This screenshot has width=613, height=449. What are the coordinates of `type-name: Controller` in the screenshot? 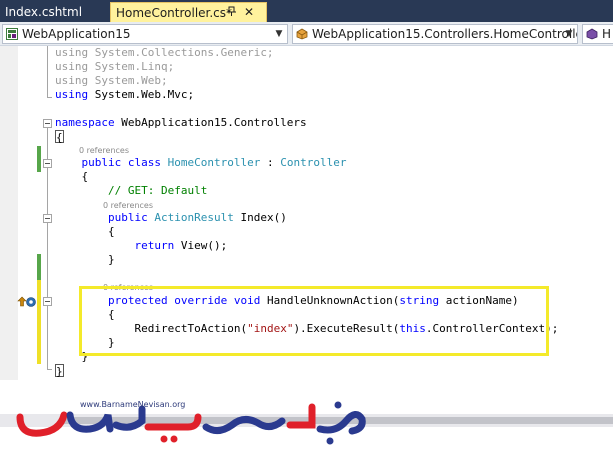 It's located at (313, 162).